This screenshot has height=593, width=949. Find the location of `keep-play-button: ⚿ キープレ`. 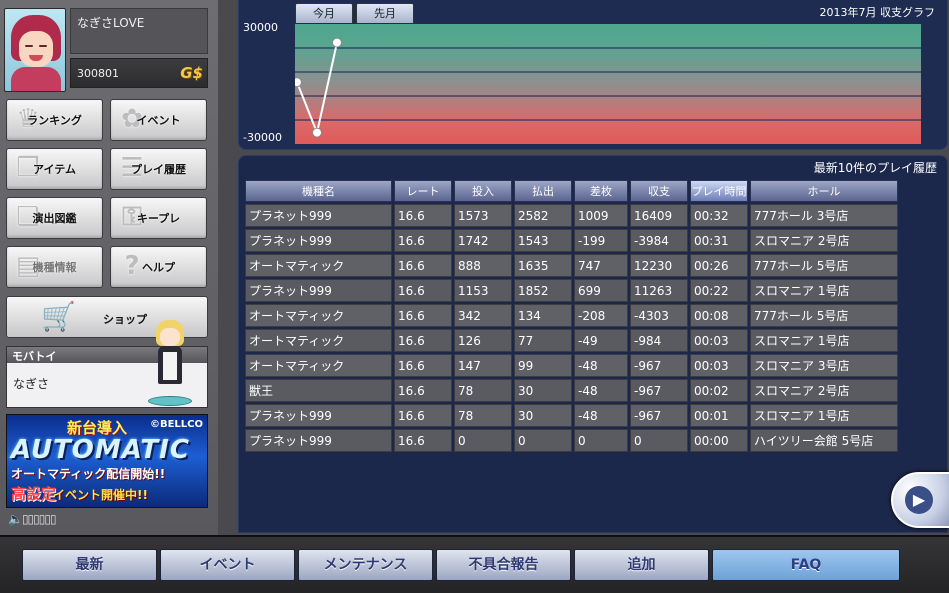

keep-play-button: ⚿ キープレ is located at coordinates (158, 218).